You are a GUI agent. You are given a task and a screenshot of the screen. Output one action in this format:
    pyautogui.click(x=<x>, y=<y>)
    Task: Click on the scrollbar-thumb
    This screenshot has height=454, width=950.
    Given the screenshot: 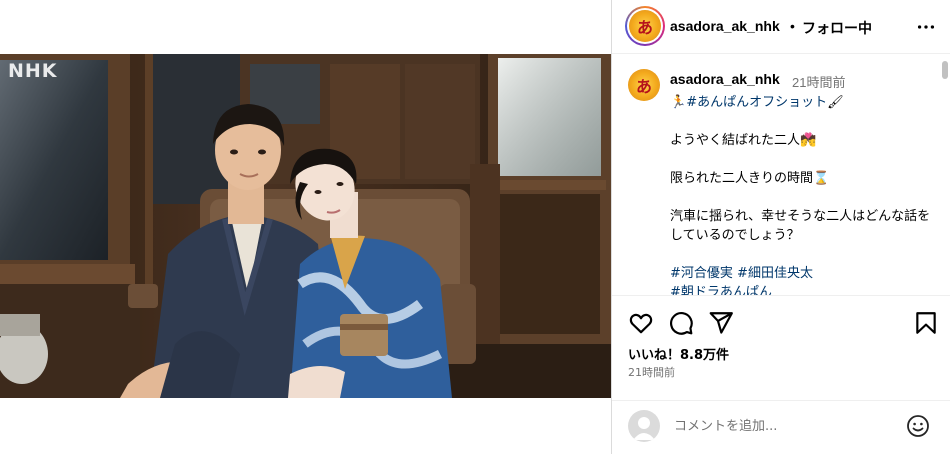 What is the action you would take?
    pyautogui.click(x=945, y=70)
    